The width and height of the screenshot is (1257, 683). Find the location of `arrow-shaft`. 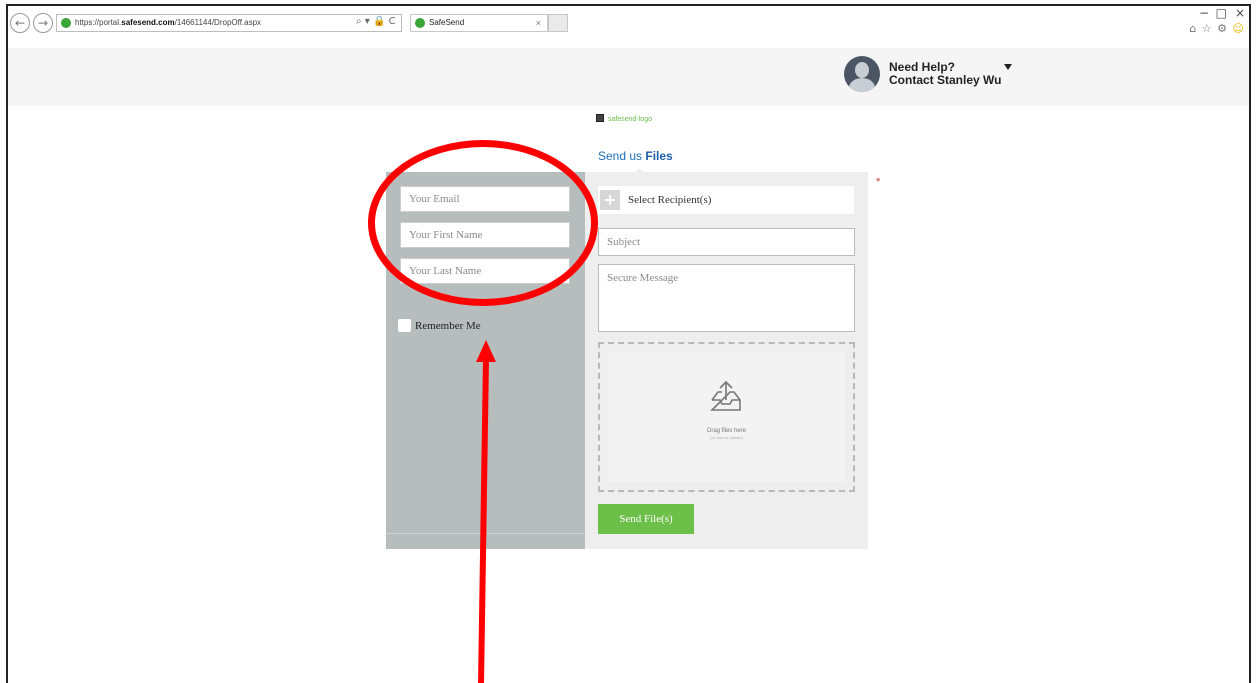

arrow-shaft is located at coordinates (483, 520).